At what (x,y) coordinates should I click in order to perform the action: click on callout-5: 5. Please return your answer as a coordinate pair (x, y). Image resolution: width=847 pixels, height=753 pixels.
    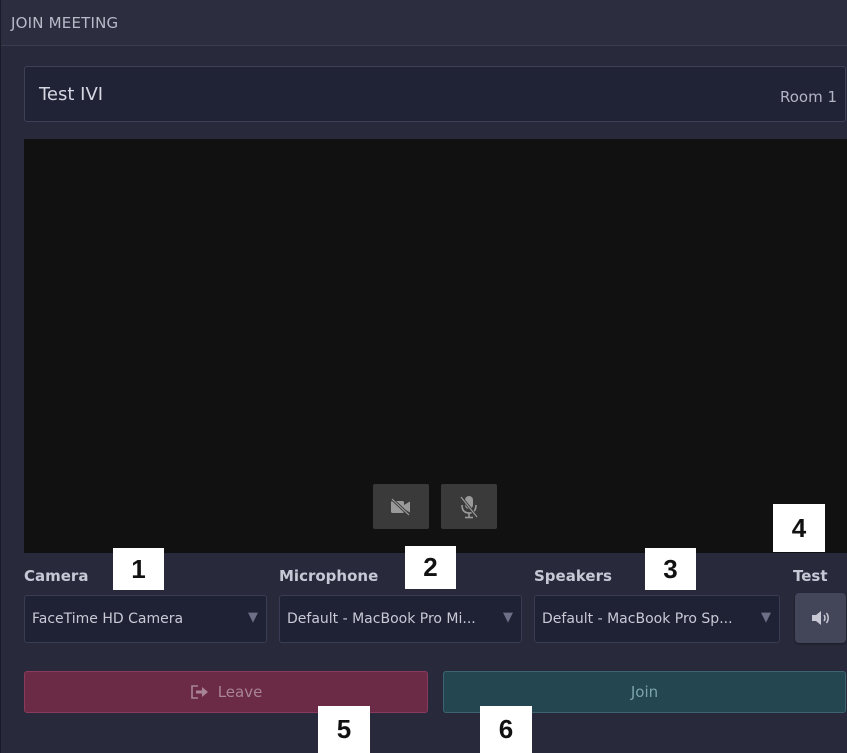
    Looking at the image, I should click on (344, 729).